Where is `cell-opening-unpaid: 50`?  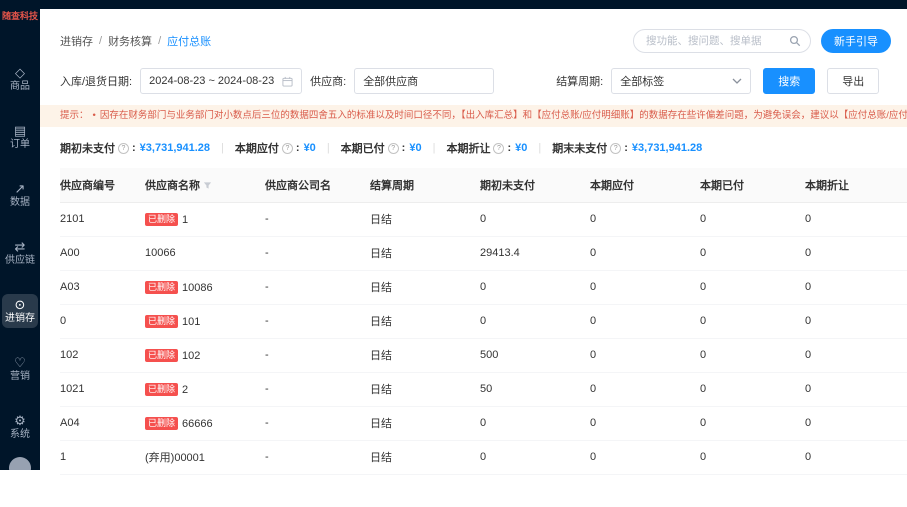 cell-opening-unpaid: 50 is located at coordinates (535, 389).